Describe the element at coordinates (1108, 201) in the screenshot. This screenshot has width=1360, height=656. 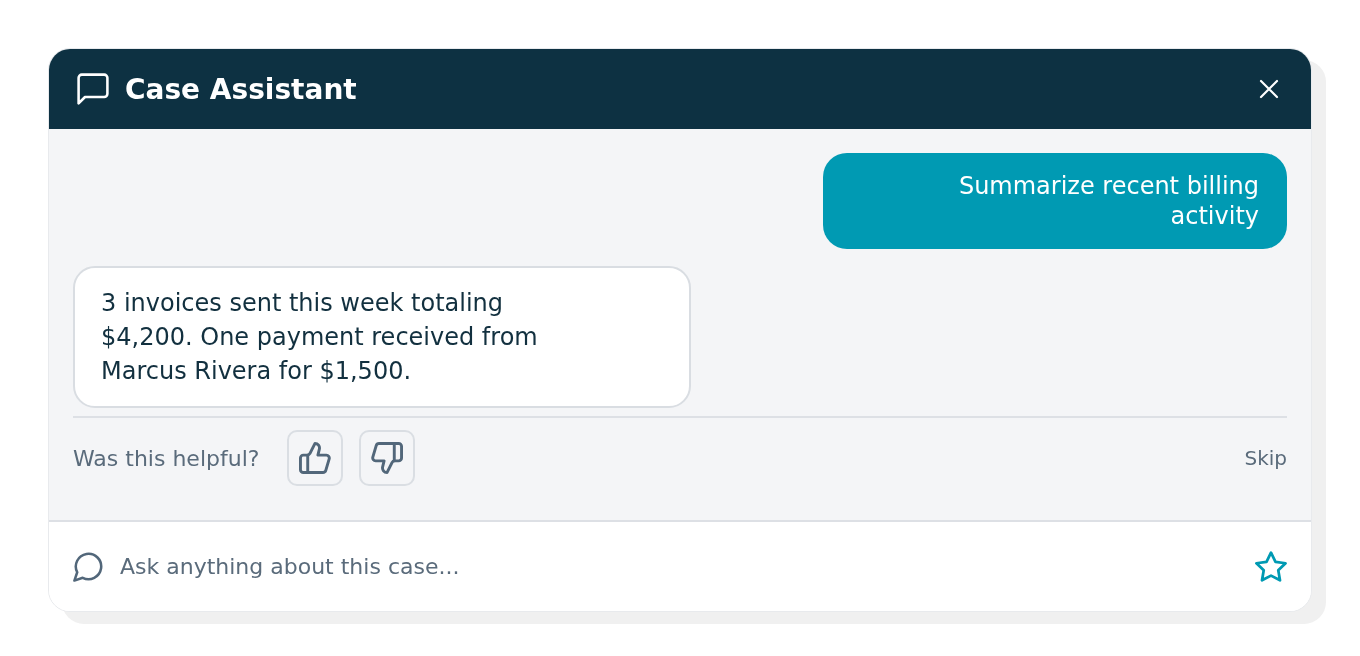
I see `message-text: Summarize recent billing activity` at that location.